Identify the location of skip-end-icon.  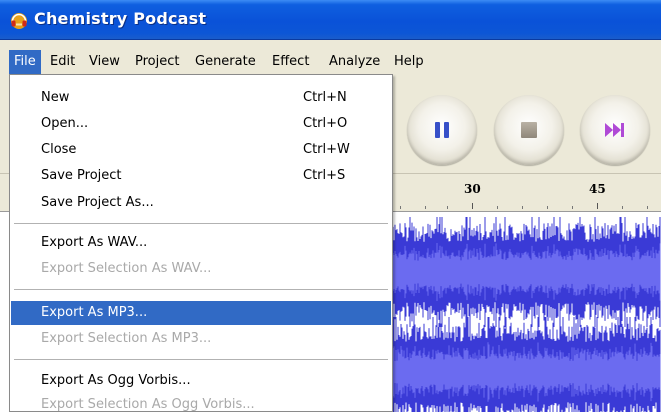
(614, 130).